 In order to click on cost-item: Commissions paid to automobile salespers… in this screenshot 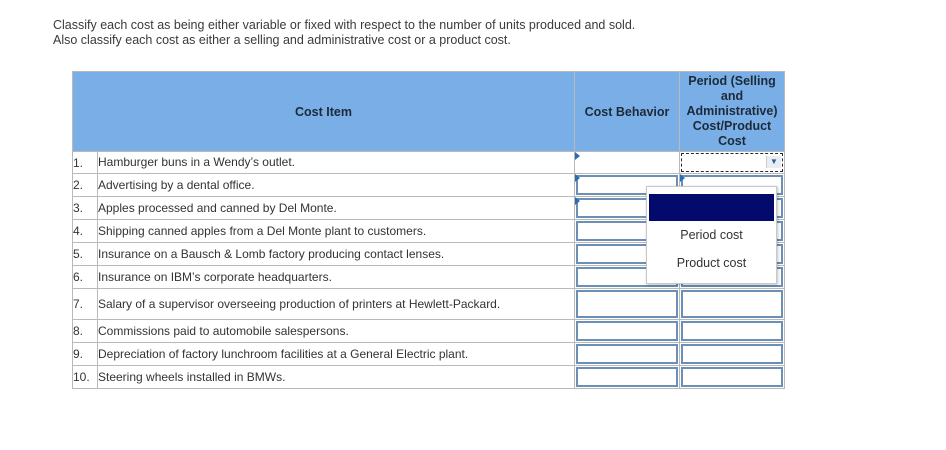, I will do `click(336, 331)`.